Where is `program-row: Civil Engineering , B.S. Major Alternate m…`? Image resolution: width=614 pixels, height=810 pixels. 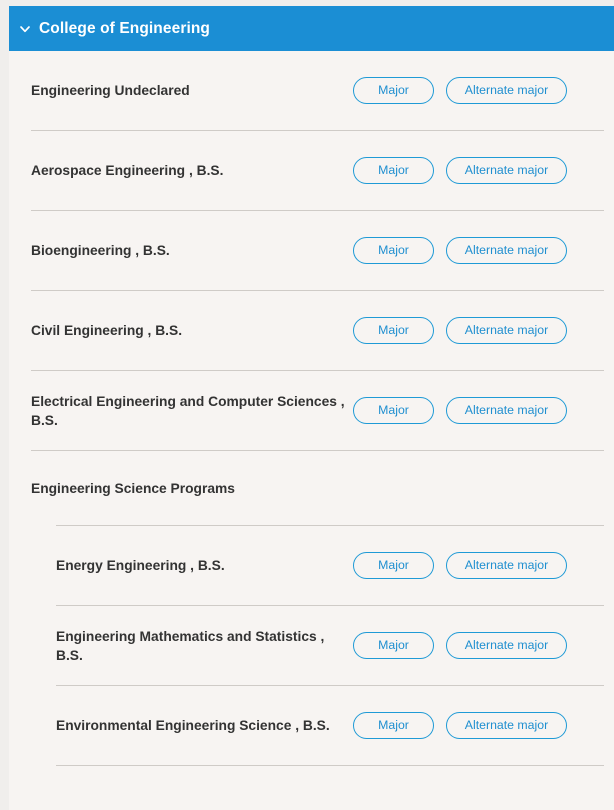 program-row: Civil Engineering , B.S. Major Alternate m… is located at coordinates (311, 330).